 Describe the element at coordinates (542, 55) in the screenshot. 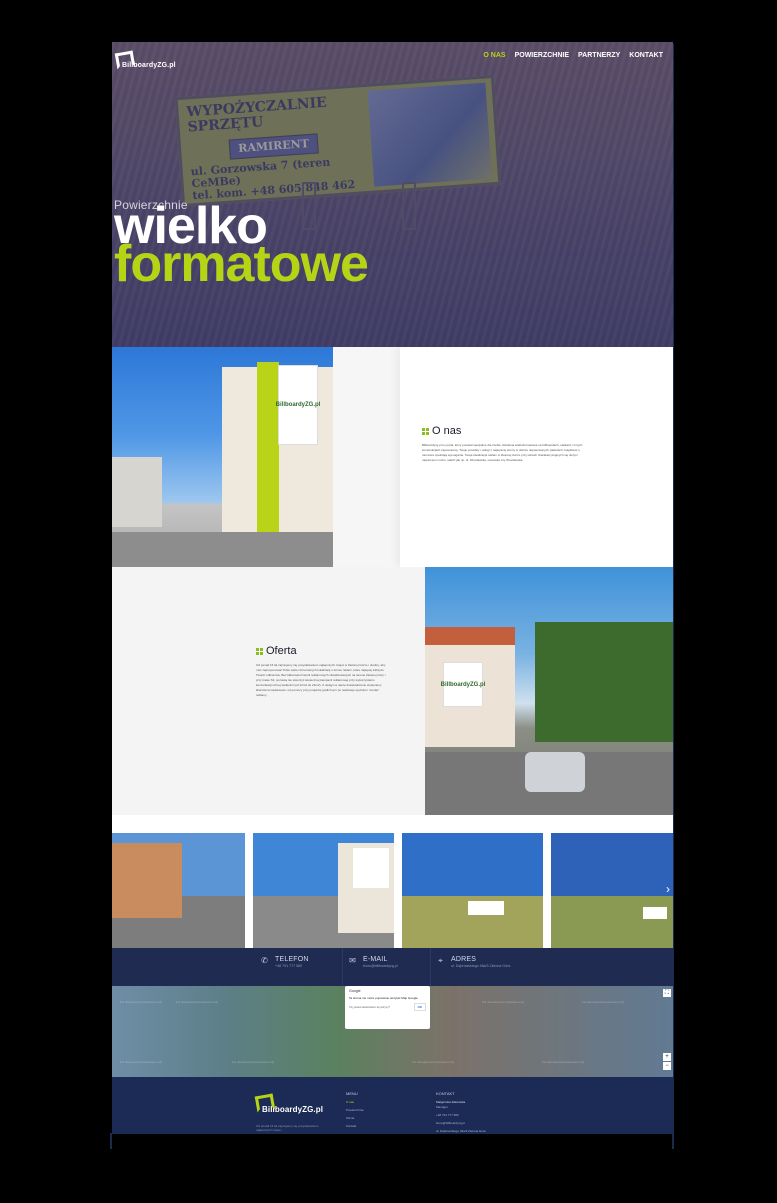

I see `nav-item-powierzchnie: POWIERZCHNIE` at that location.